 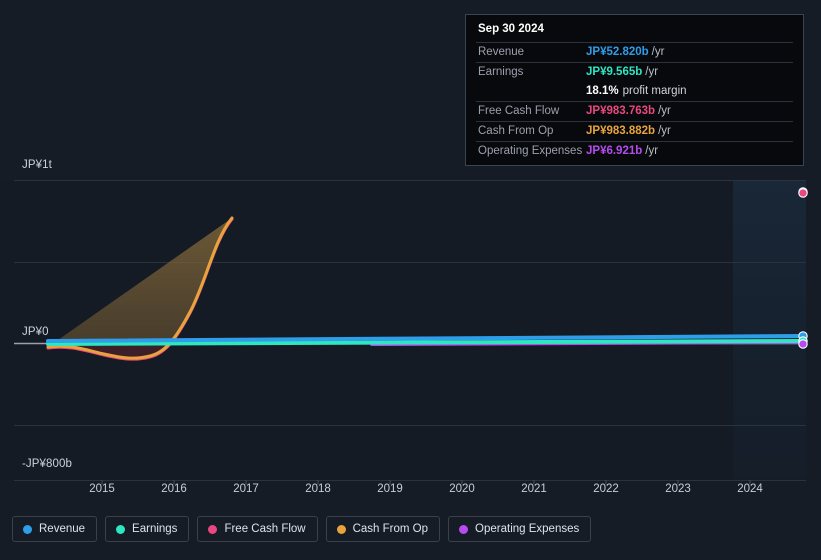 What do you see at coordinates (62, 529) in the screenshot?
I see `legend-label-revenue: Revenue` at bounding box center [62, 529].